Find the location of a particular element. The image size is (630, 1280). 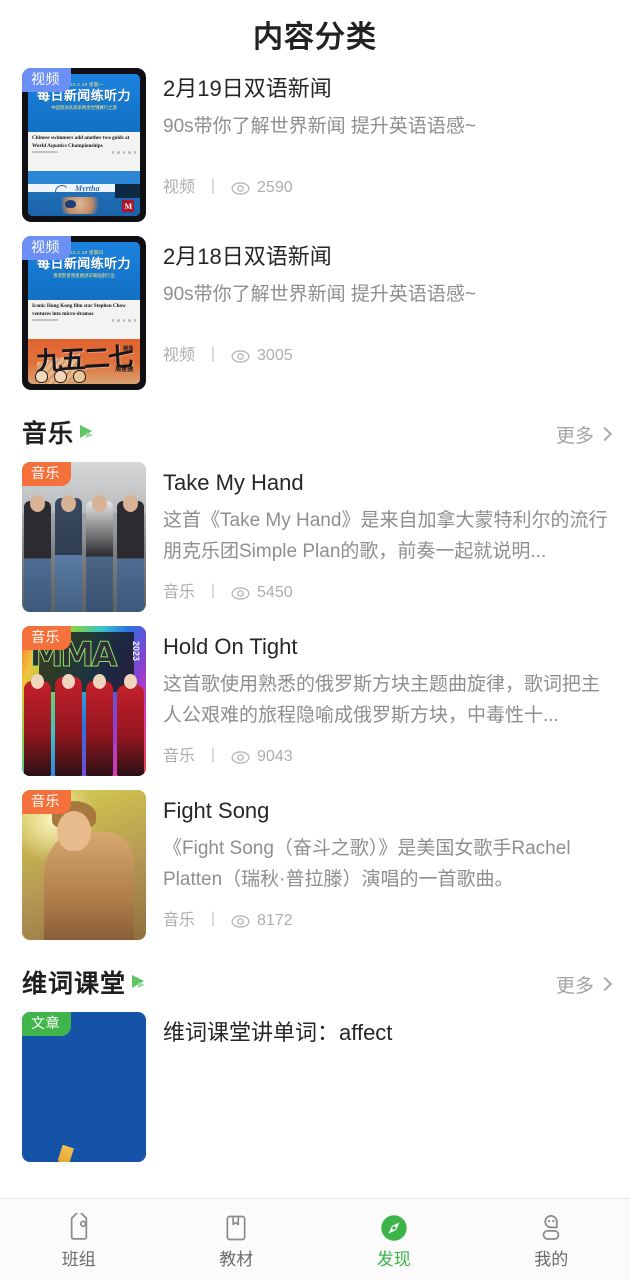

compass-icon is located at coordinates (394, 1228).